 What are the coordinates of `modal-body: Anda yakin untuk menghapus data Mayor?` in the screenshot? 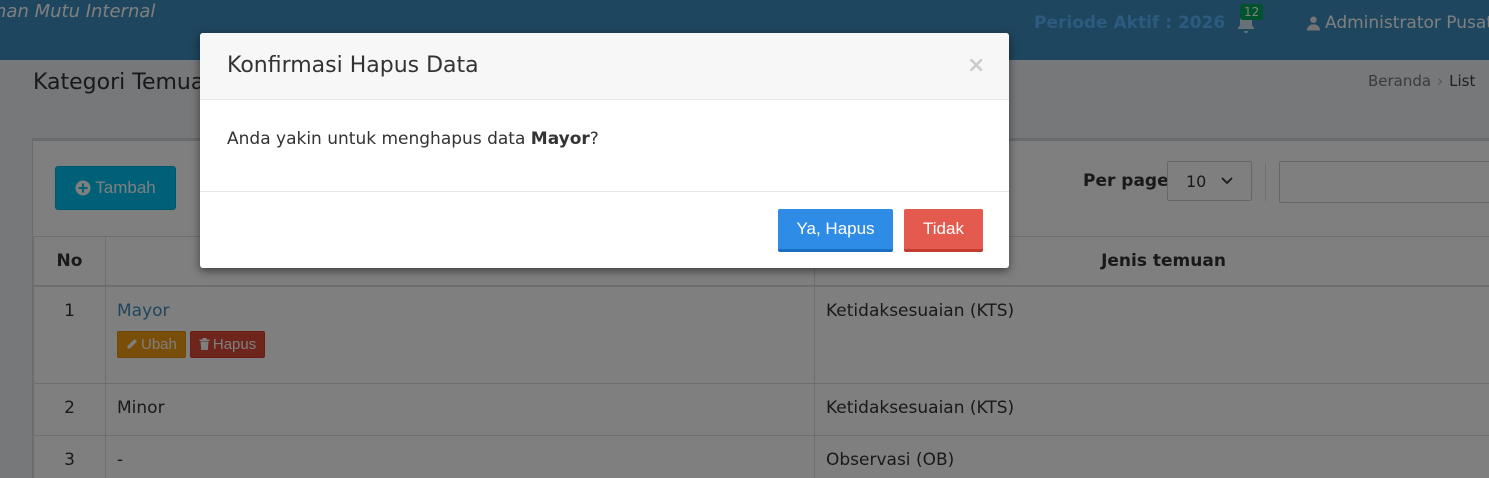 It's located at (413, 139).